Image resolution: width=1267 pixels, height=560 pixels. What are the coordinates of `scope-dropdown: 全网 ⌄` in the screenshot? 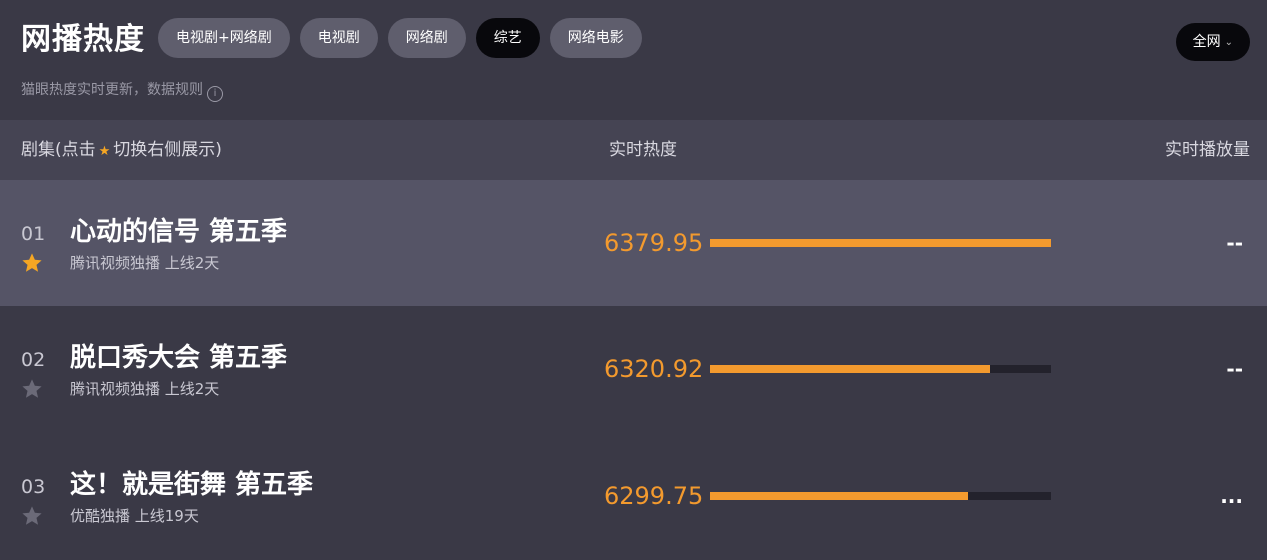 It's located at (1212, 42).